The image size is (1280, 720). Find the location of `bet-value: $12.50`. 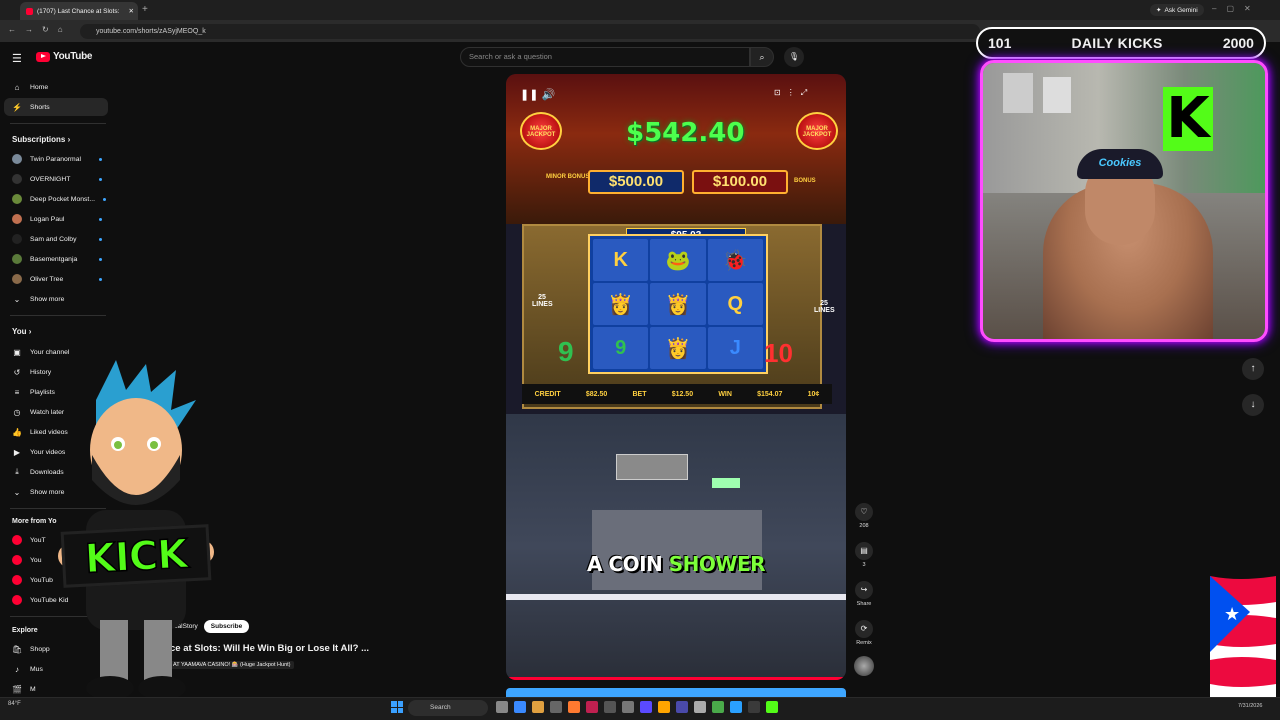

bet-value: $12.50 is located at coordinates (682, 394).